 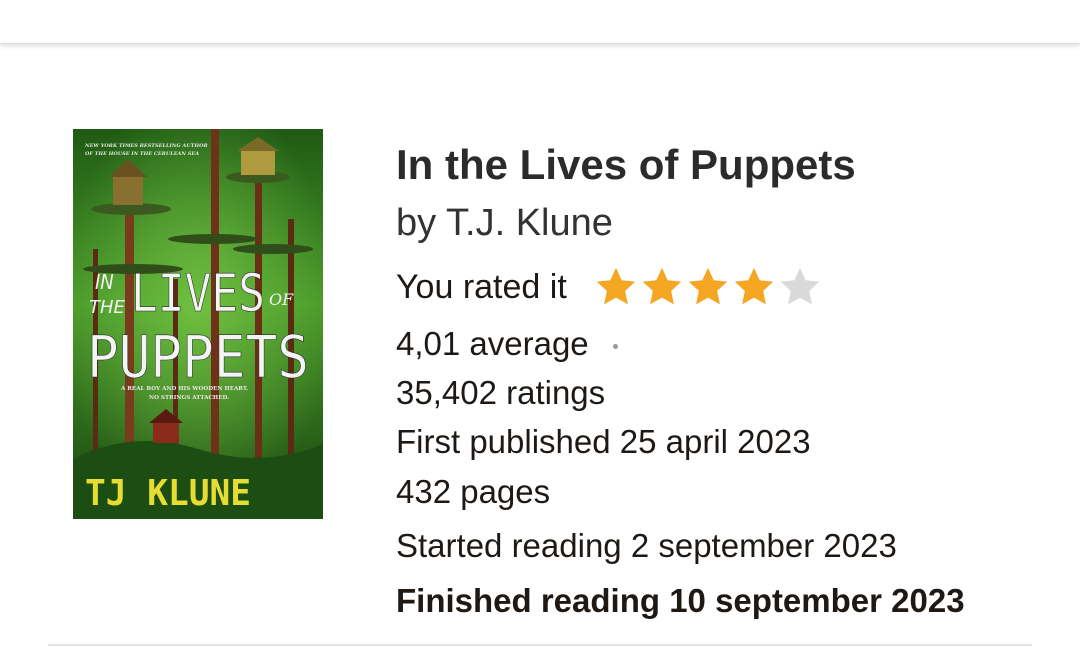 What do you see at coordinates (104, 282) in the screenshot?
I see `cover-word-in: IN` at bounding box center [104, 282].